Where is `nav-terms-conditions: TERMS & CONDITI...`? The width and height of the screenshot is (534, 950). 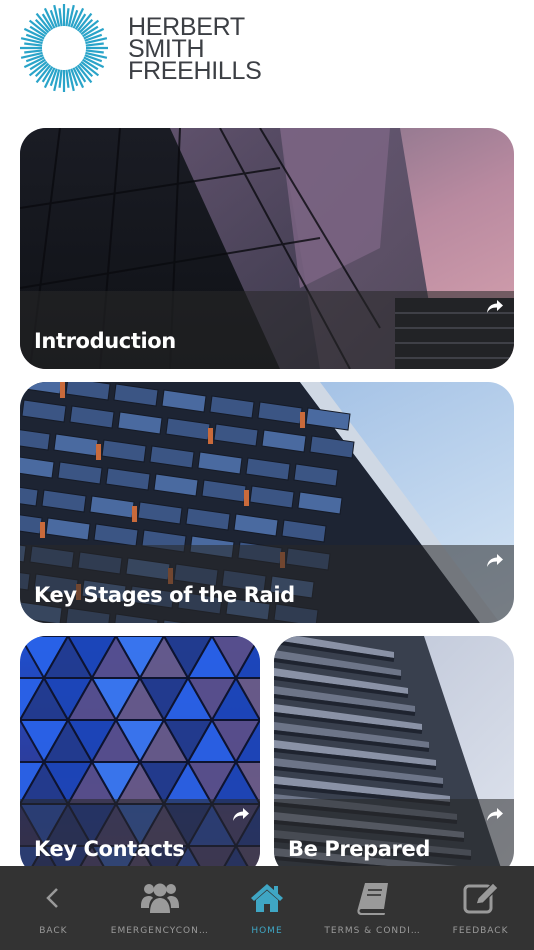
nav-terms-conditions: TERMS & CONDITI... is located at coordinates (373, 908).